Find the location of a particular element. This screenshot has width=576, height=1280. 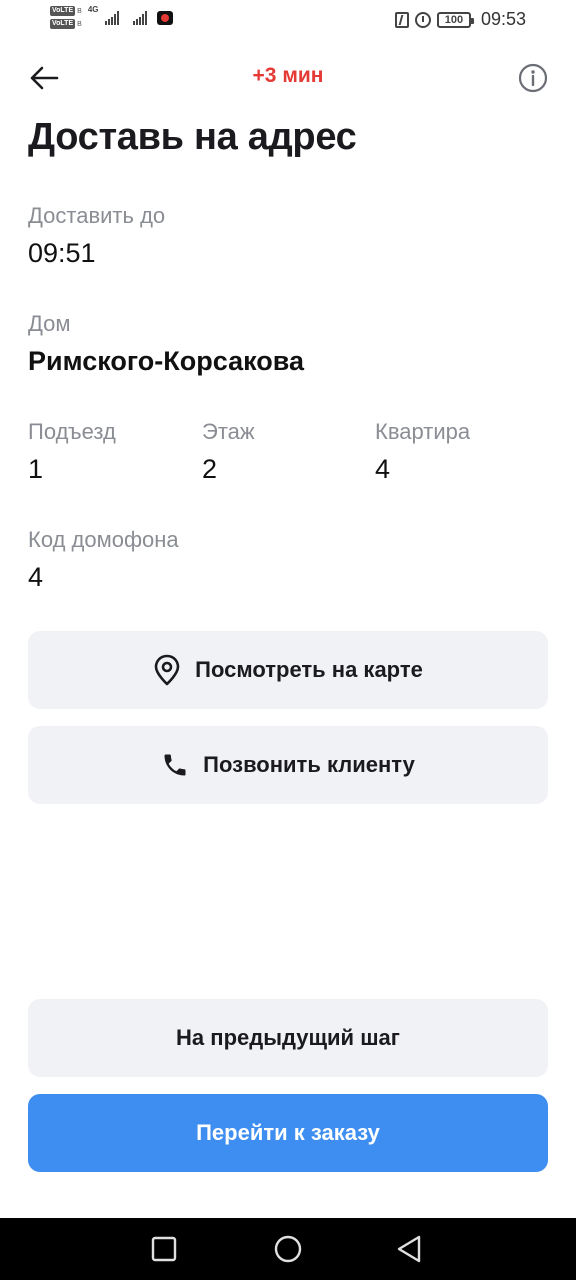

intercom-label: Код домофона is located at coordinates (103, 539).